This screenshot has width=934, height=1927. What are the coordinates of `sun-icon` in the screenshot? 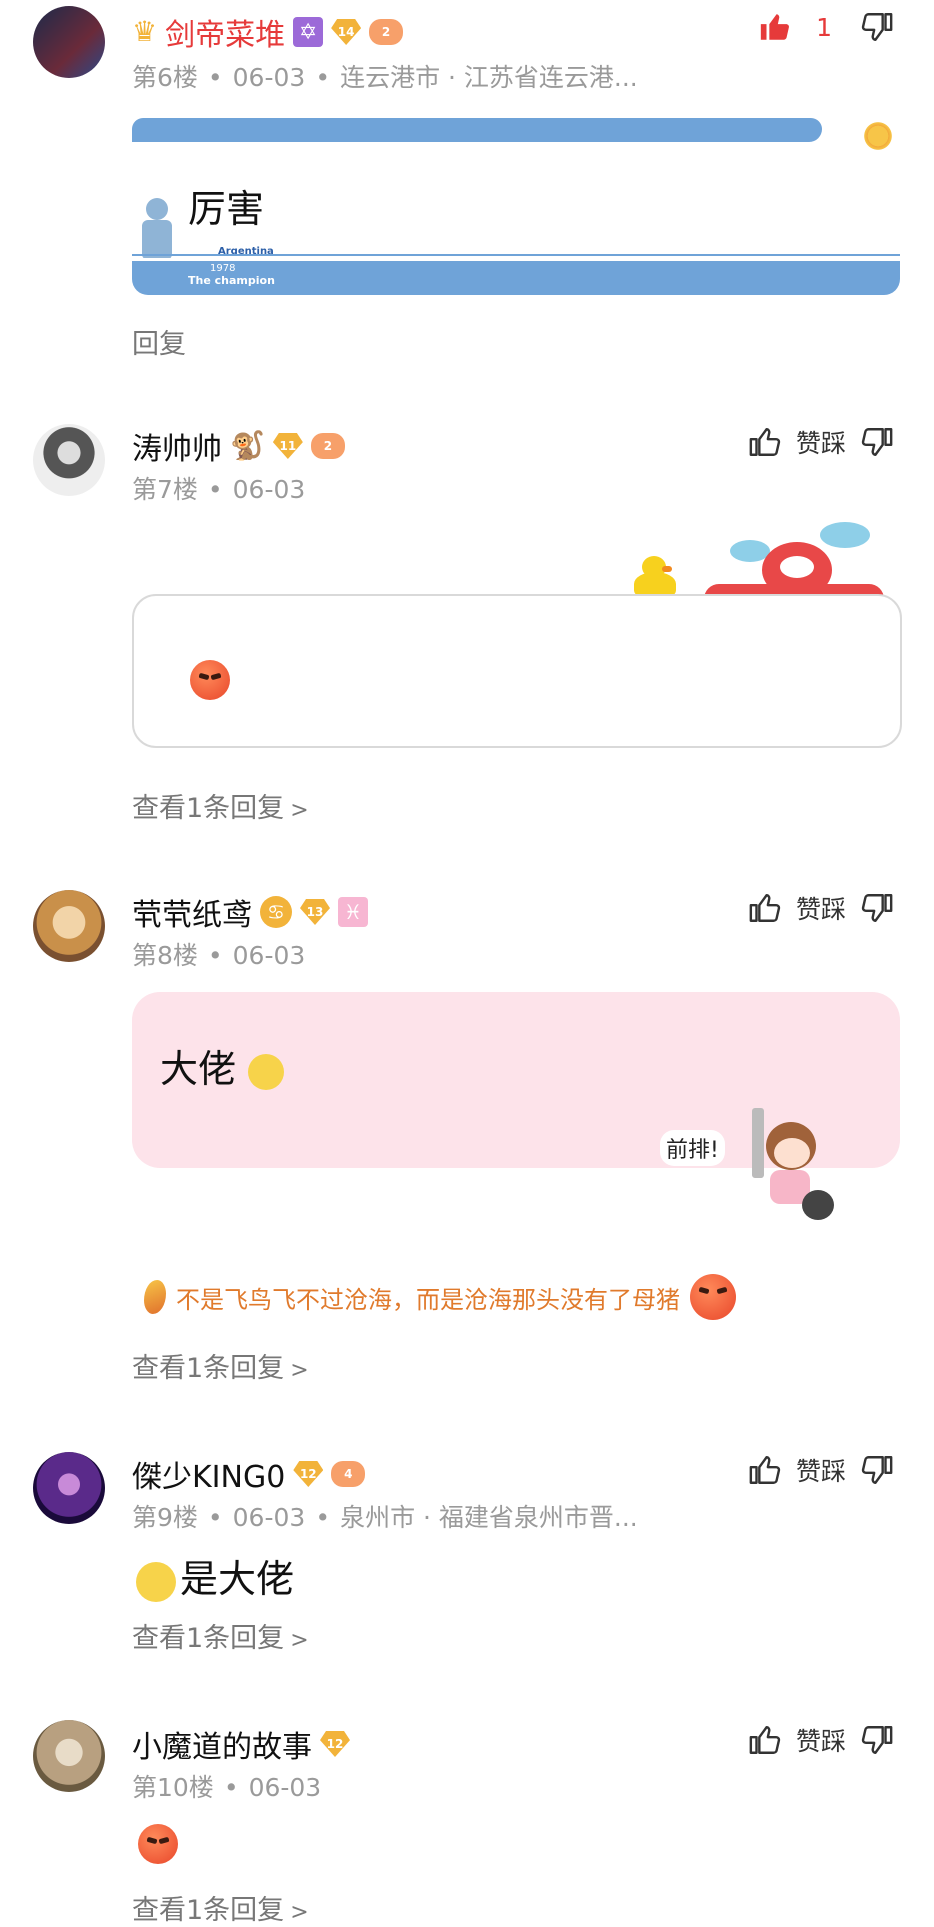 It's located at (878, 136).